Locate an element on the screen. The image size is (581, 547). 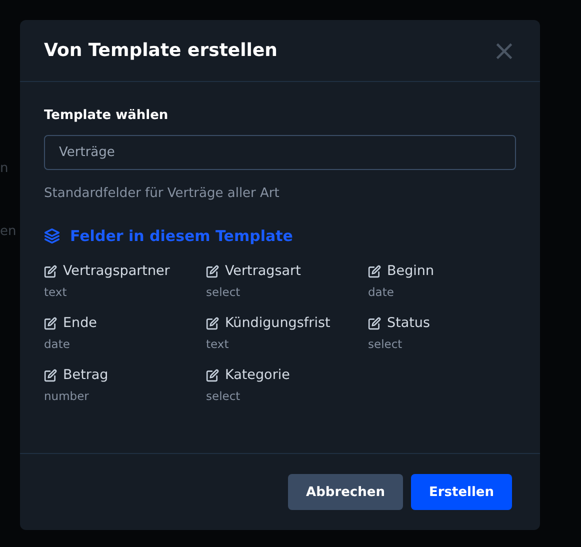
background-text: n is located at coordinates (4, 168).